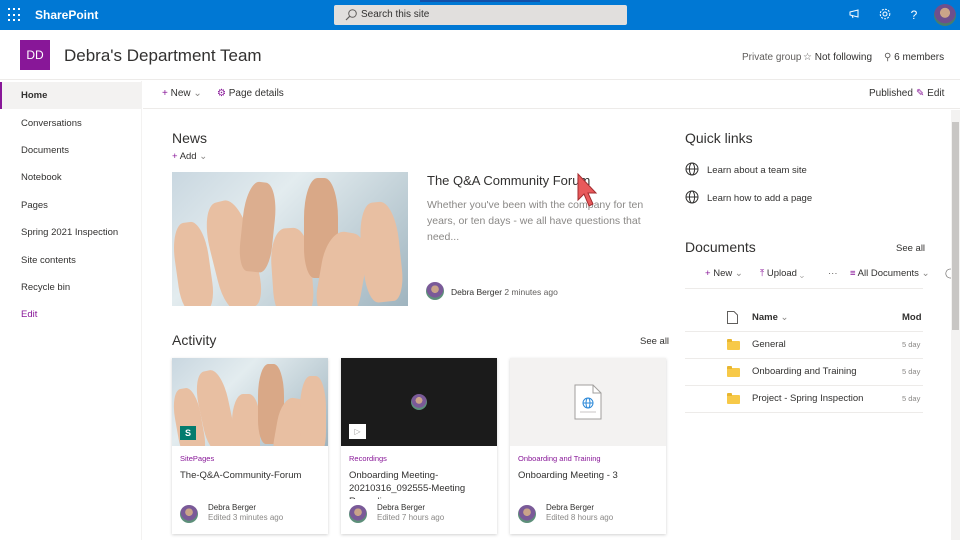 The image size is (960, 540). What do you see at coordinates (762, 273) in the screenshot?
I see `upload-icon: ⤒` at bounding box center [762, 273].